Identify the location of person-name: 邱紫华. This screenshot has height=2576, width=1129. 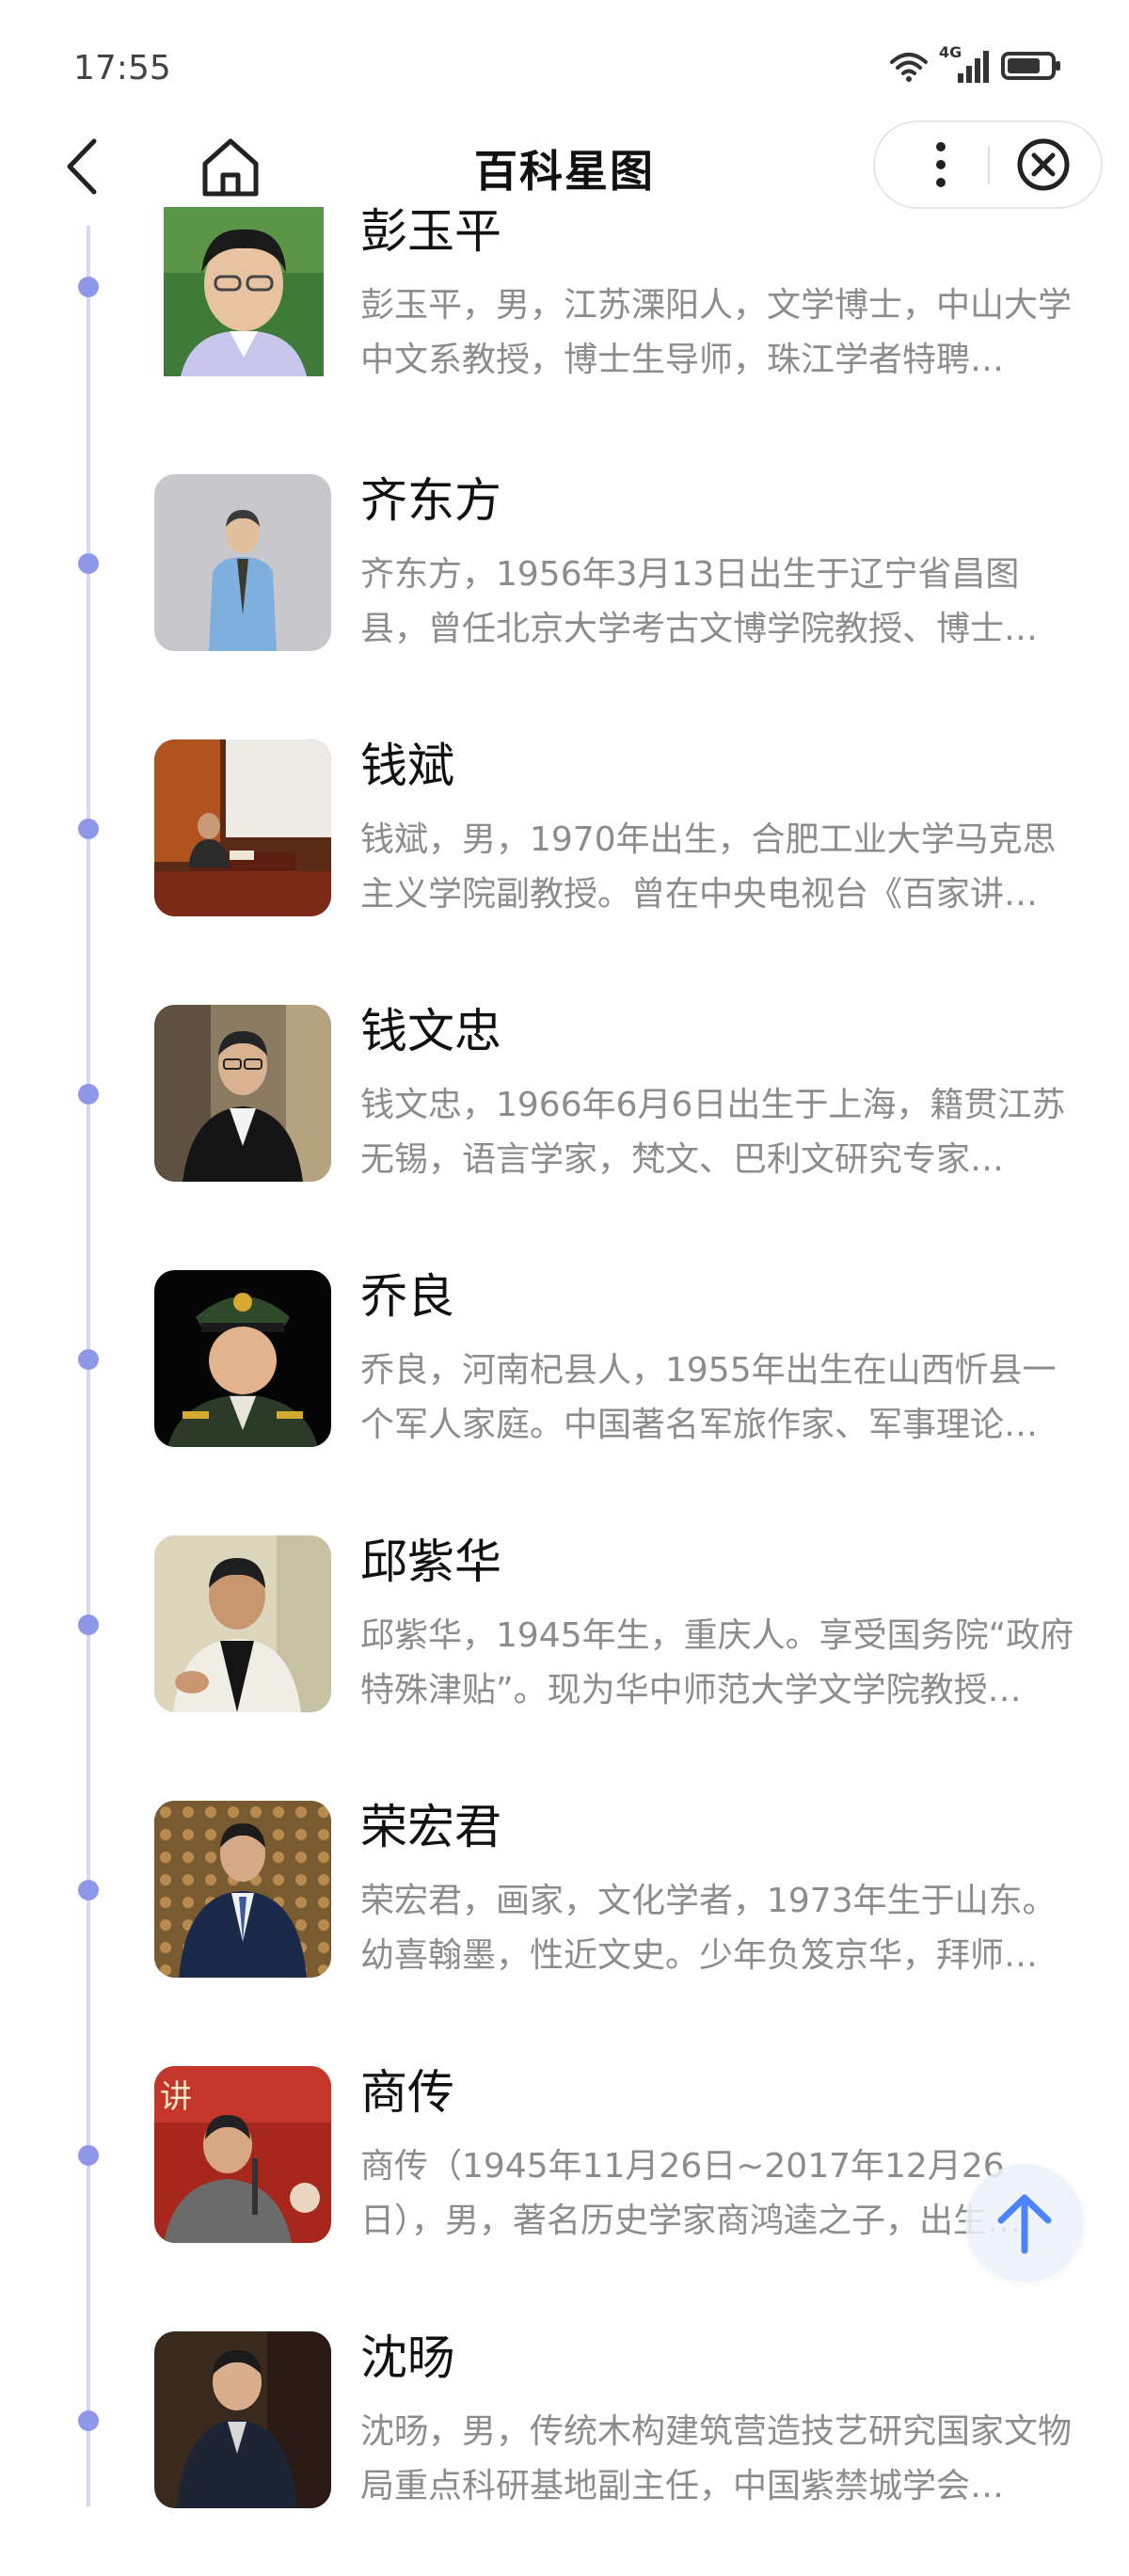
(430, 1561).